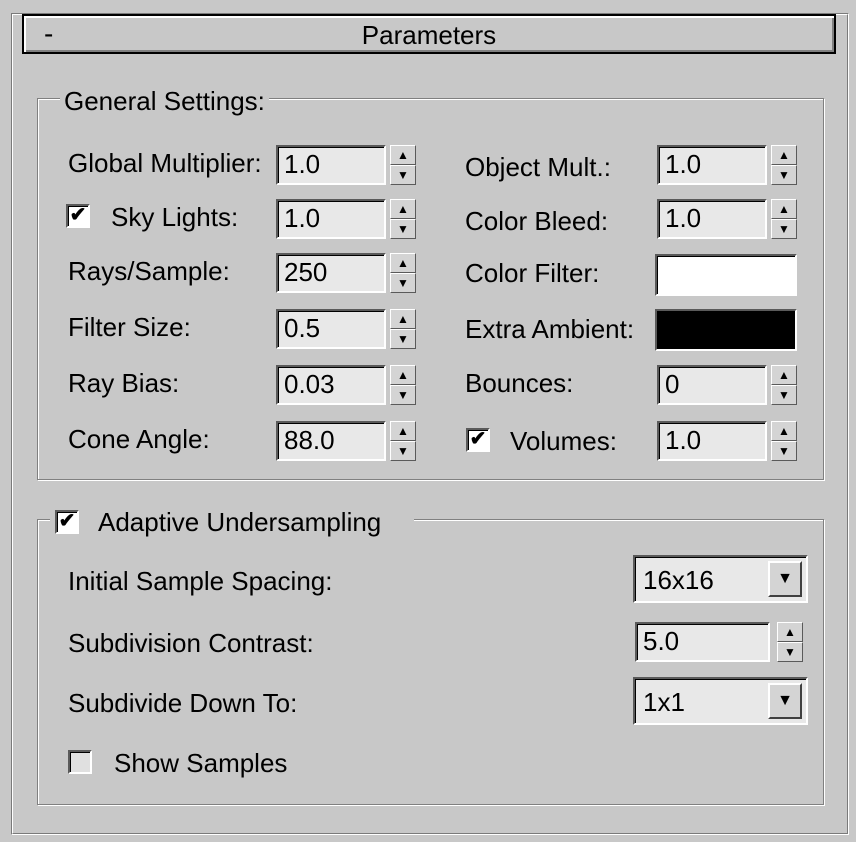 This screenshot has width=856, height=842. What do you see at coordinates (240, 522) in the screenshot?
I see `adaptive-undersampling-label: Adaptive Undersampling` at bounding box center [240, 522].